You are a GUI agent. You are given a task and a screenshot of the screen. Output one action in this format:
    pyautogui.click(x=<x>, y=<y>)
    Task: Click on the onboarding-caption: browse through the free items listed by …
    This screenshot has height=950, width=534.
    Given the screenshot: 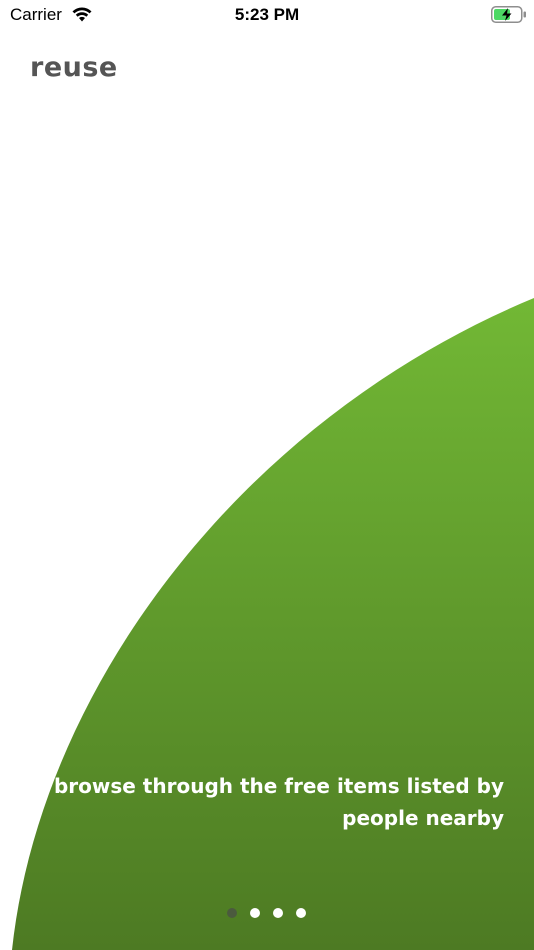 What is the action you would take?
    pyautogui.click(x=274, y=802)
    